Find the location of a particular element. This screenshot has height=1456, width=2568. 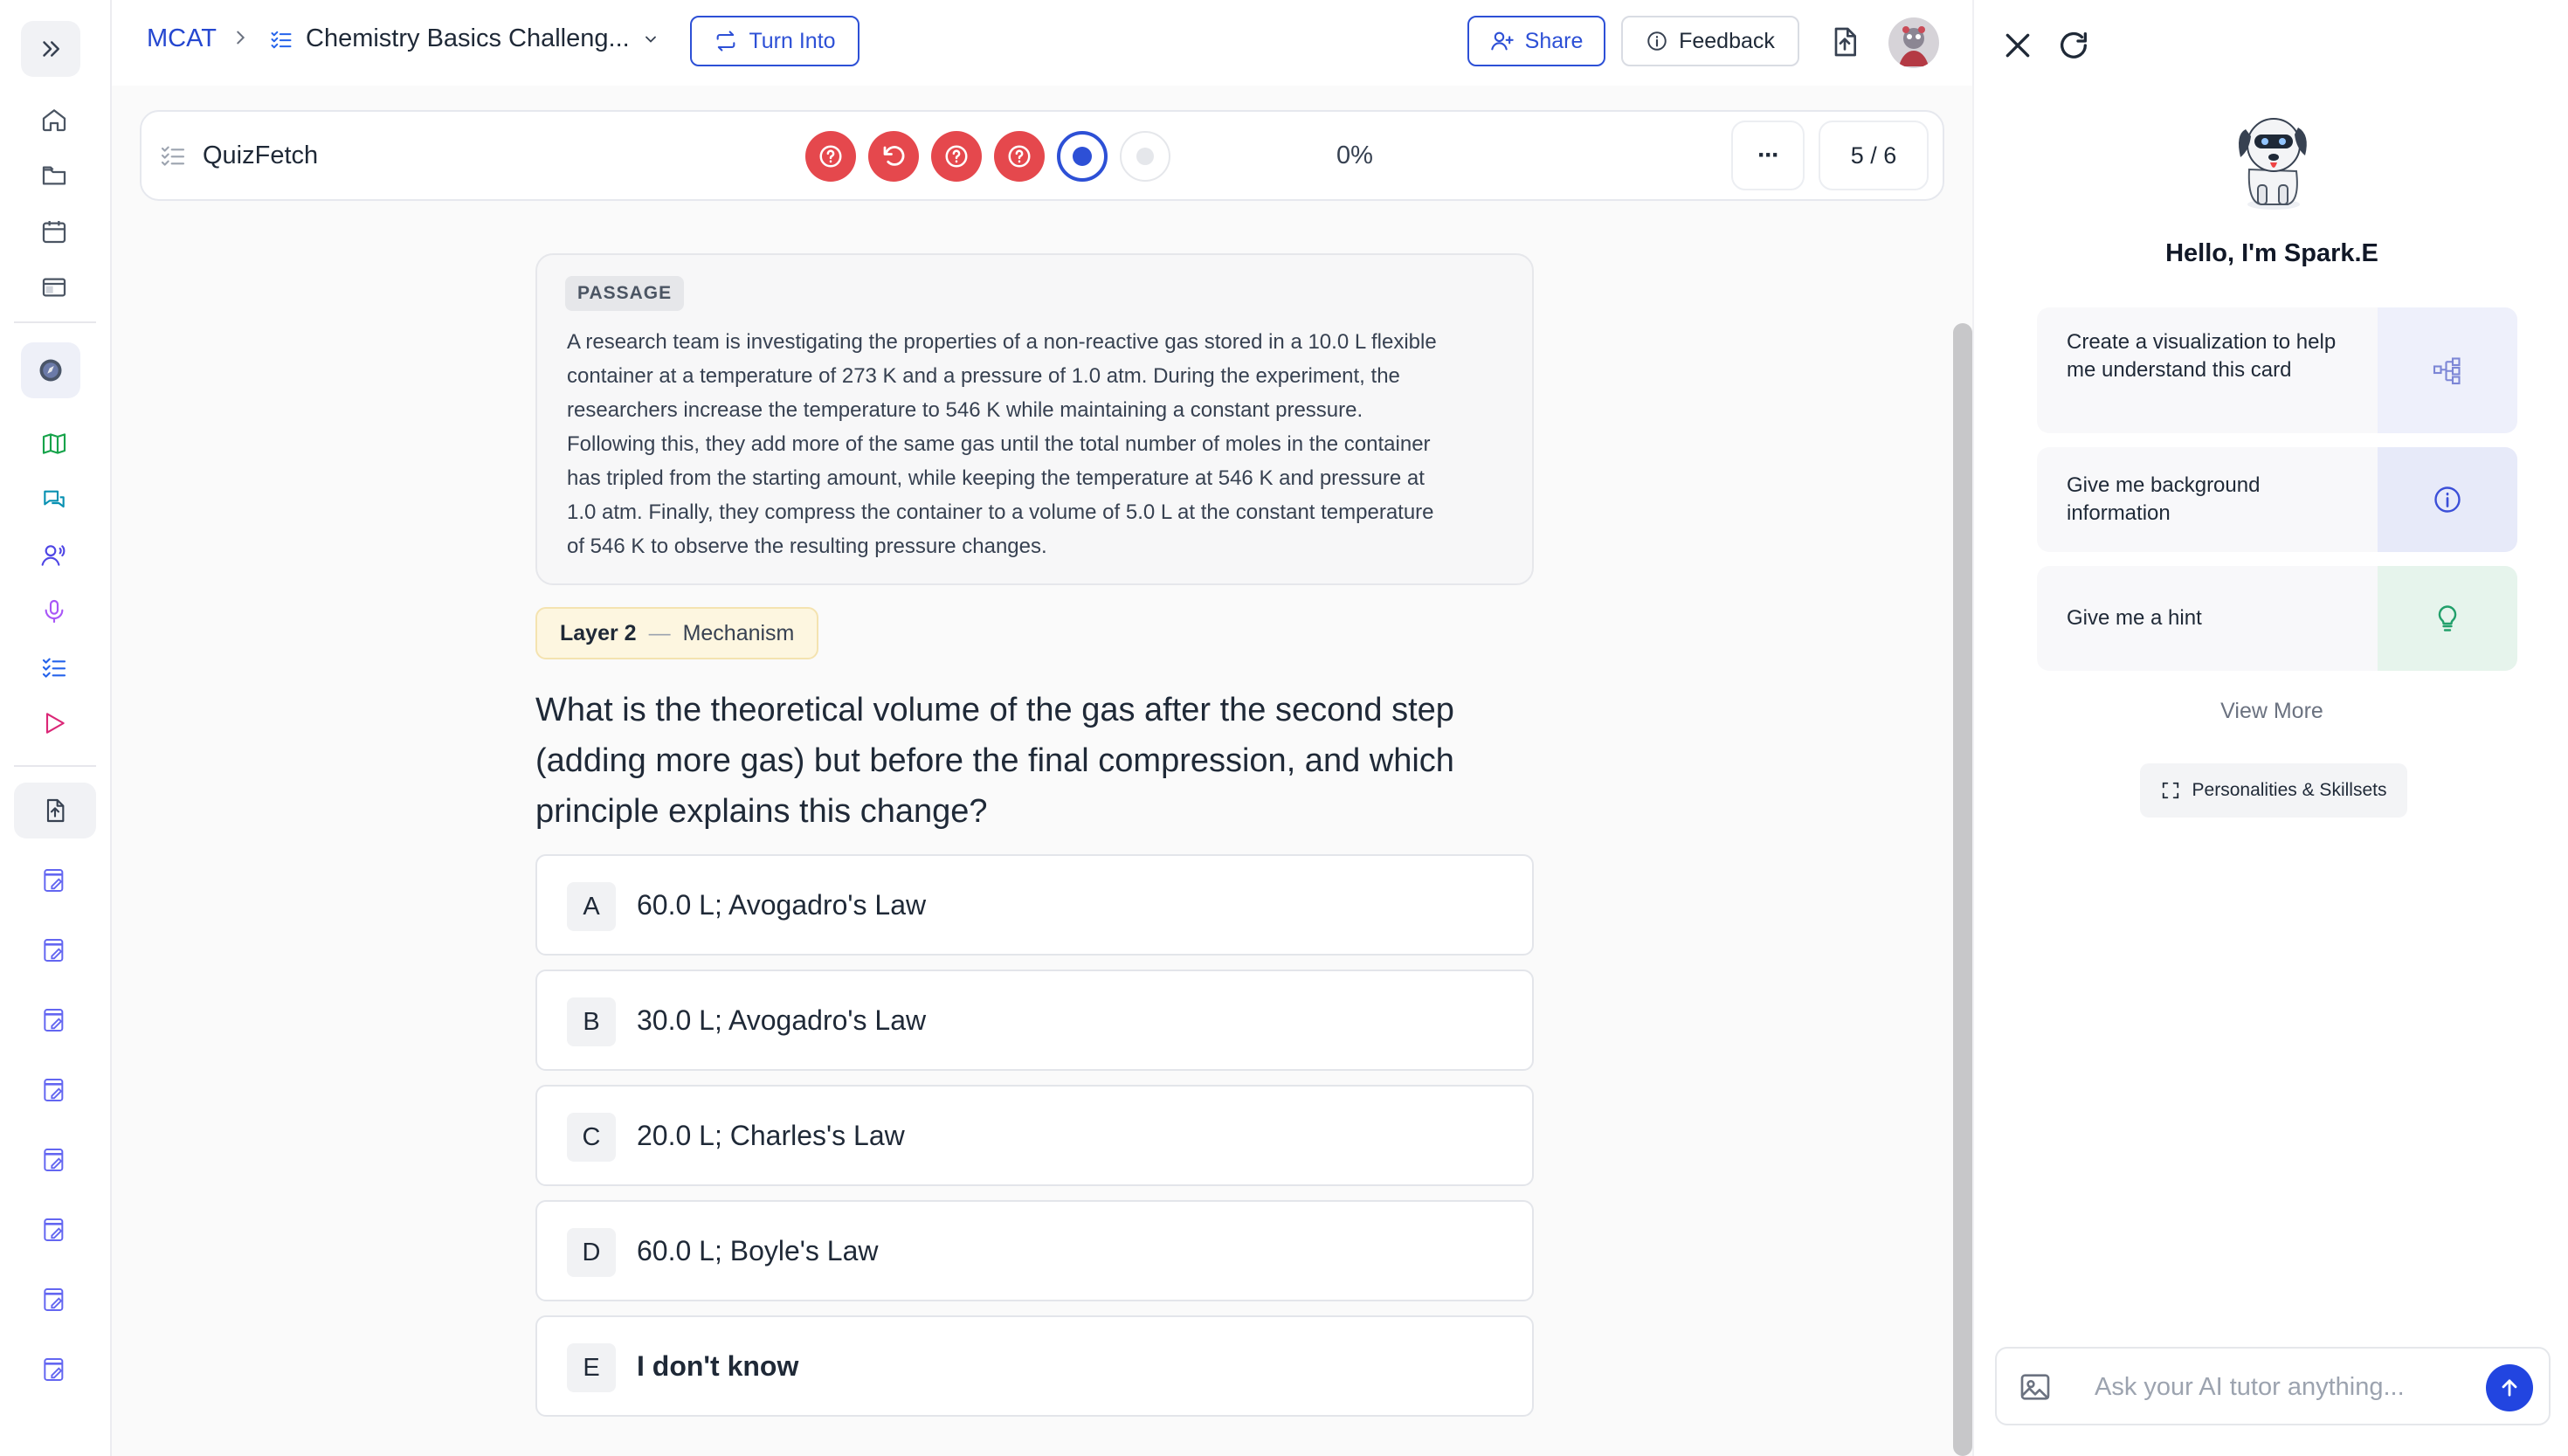

more-icon: ··· is located at coordinates (1768, 155).